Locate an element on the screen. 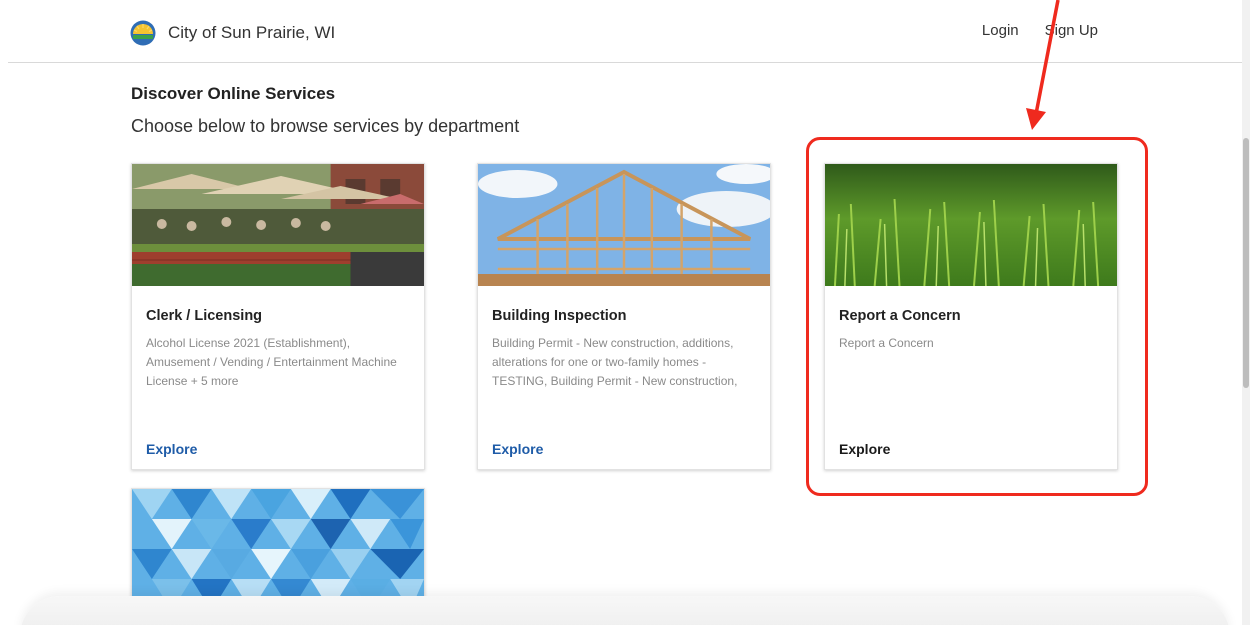 The width and height of the screenshot is (1250, 625). red-arrow-icon is located at coordinates (1043, 65).